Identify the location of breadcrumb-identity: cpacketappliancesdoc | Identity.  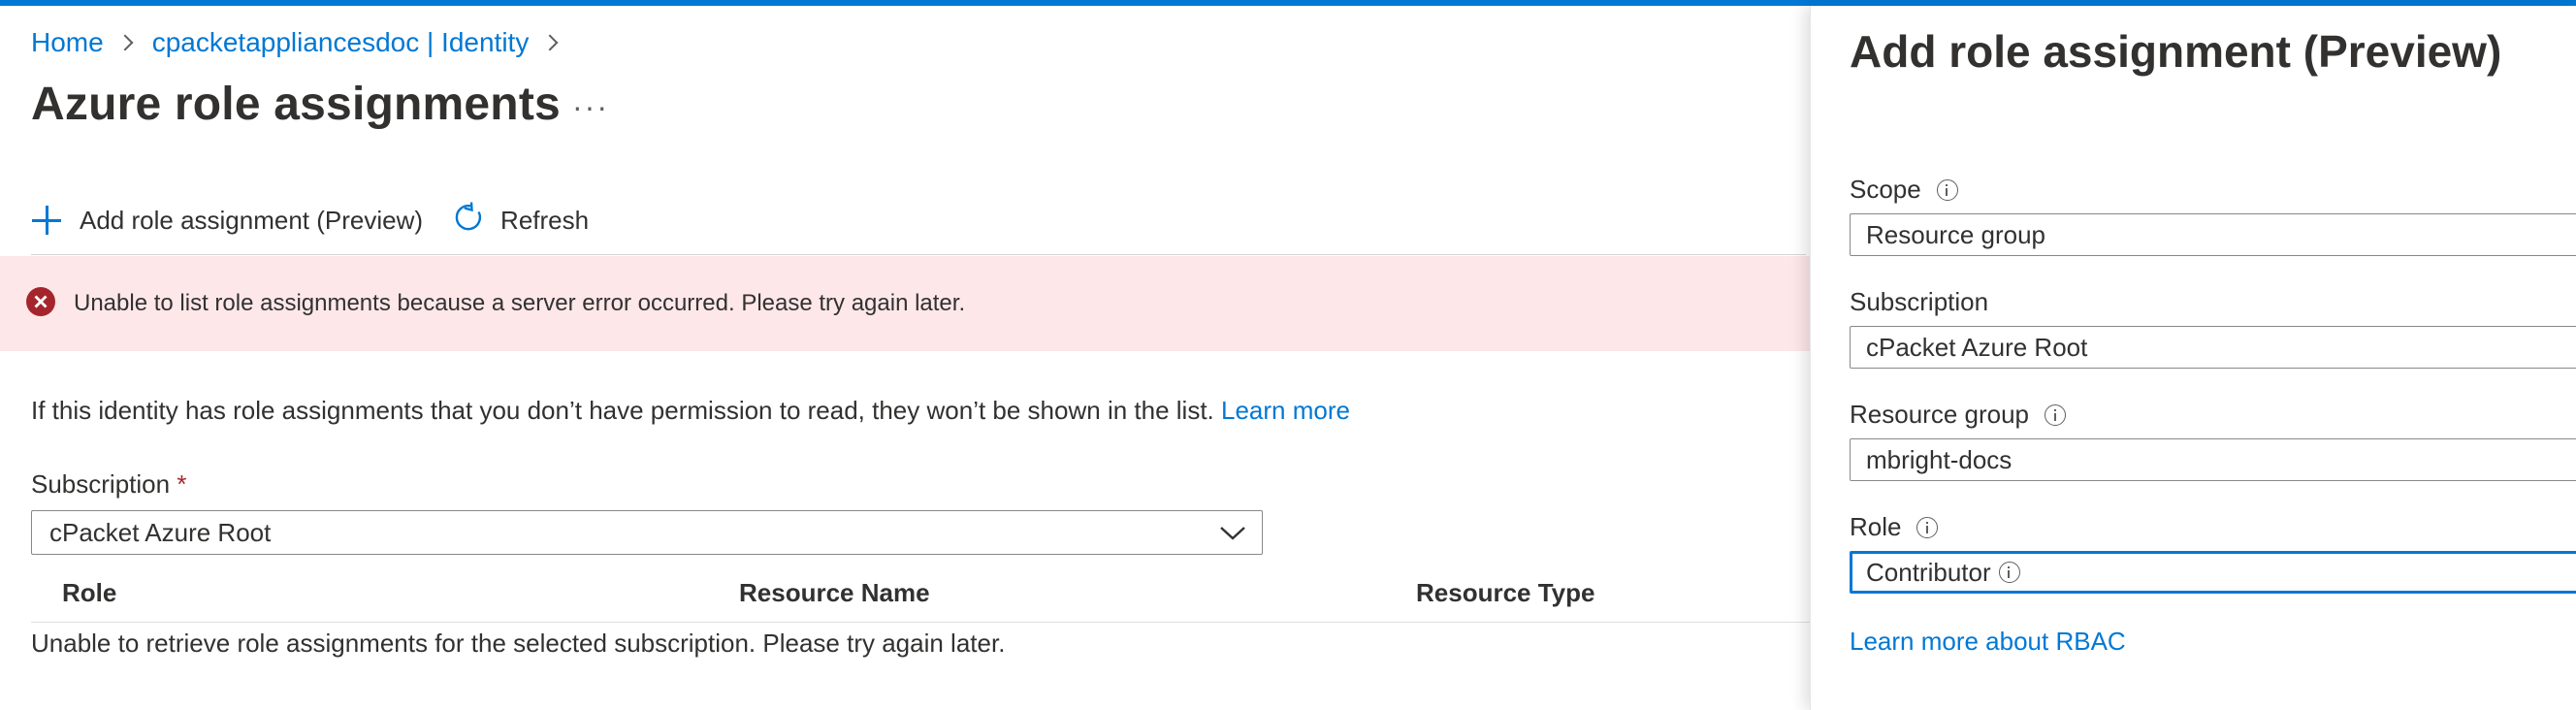
(341, 42).